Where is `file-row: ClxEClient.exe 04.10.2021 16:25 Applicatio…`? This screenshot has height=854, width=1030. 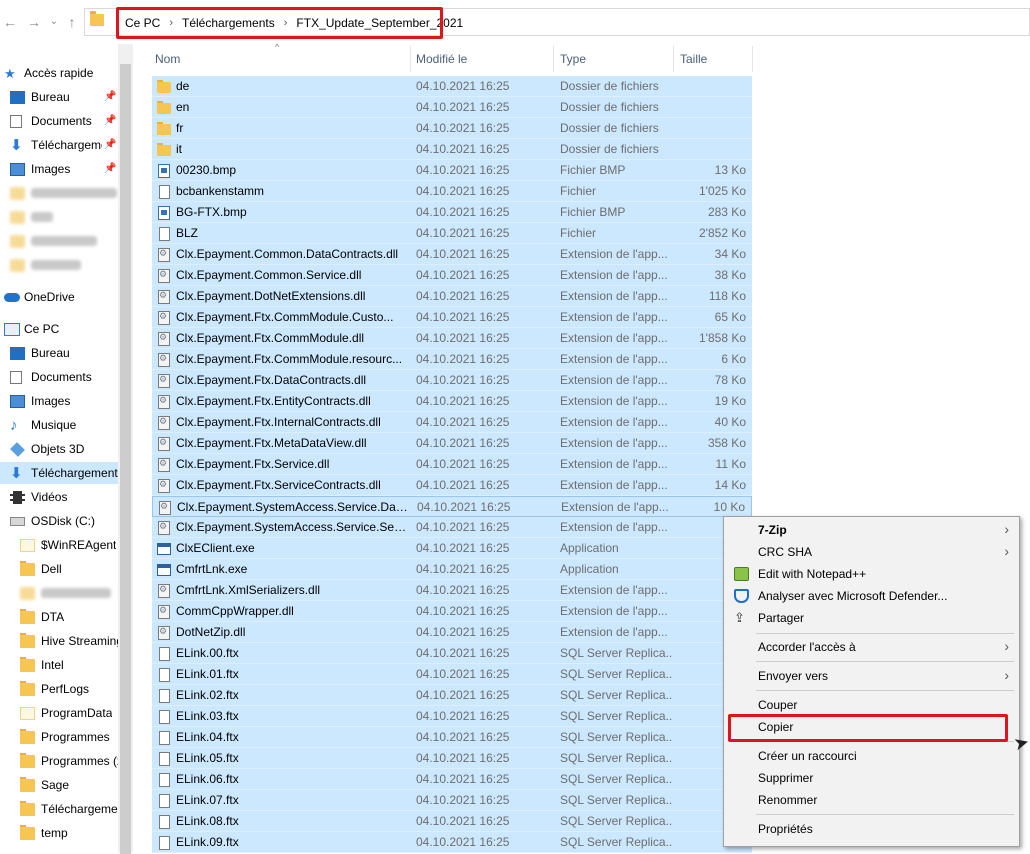
file-row: ClxEClient.exe 04.10.2021 16:25 Applicatio… is located at coordinates (452, 548).